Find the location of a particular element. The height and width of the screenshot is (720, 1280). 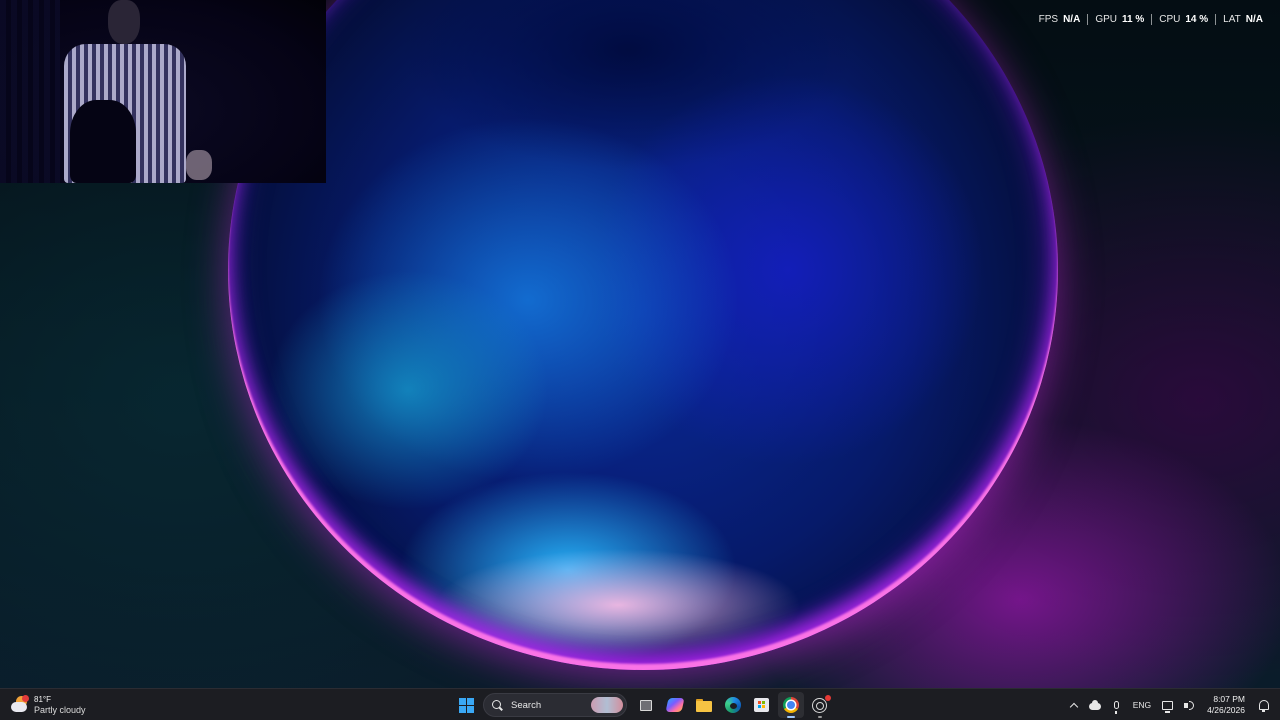

windows-start-icon is located at coordinates (466, 705).